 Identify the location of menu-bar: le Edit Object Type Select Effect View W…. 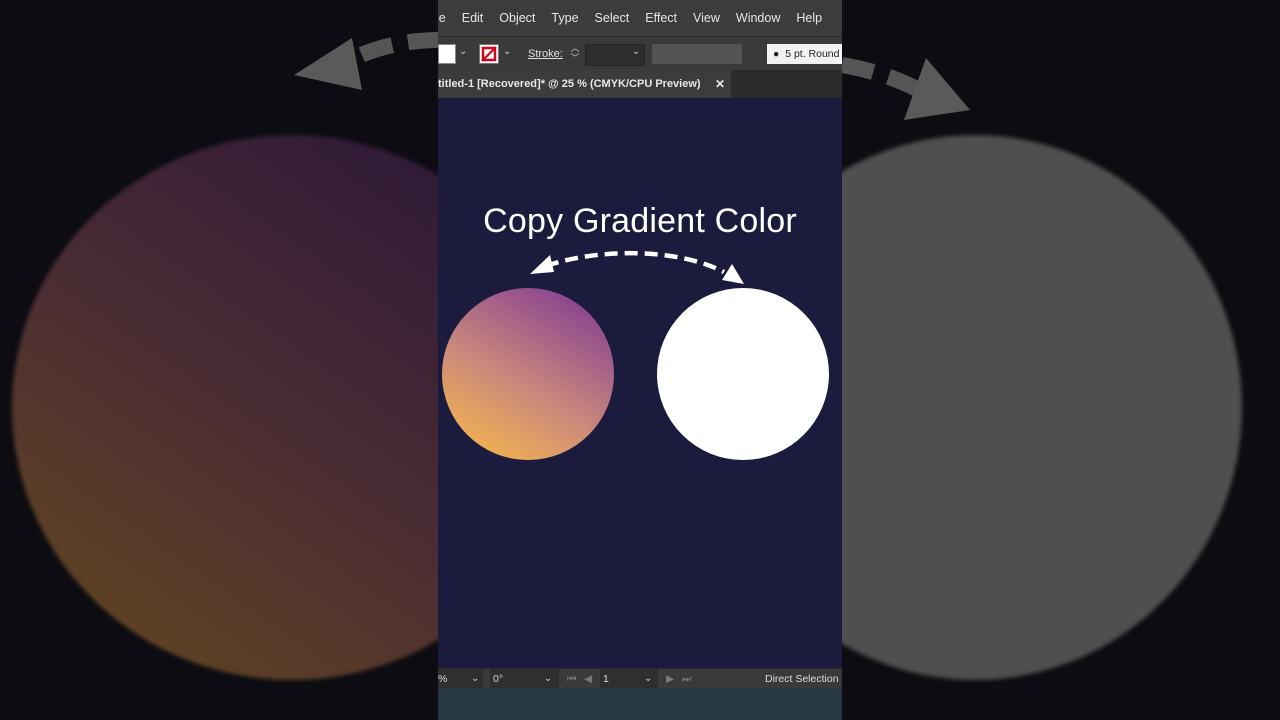
(640, 18).